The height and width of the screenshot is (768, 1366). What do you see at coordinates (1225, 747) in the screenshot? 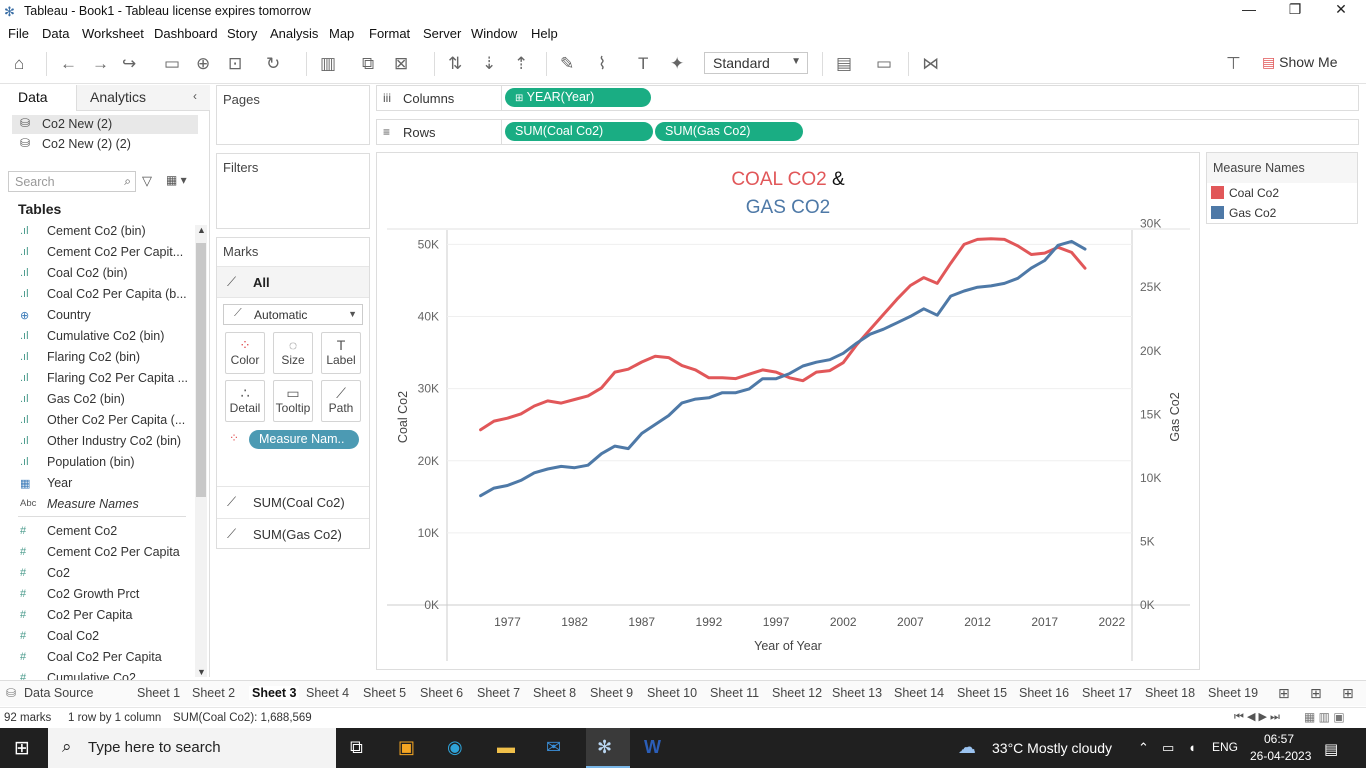
I see `language-indicator: ENG` at bounding box center [1225, 747].